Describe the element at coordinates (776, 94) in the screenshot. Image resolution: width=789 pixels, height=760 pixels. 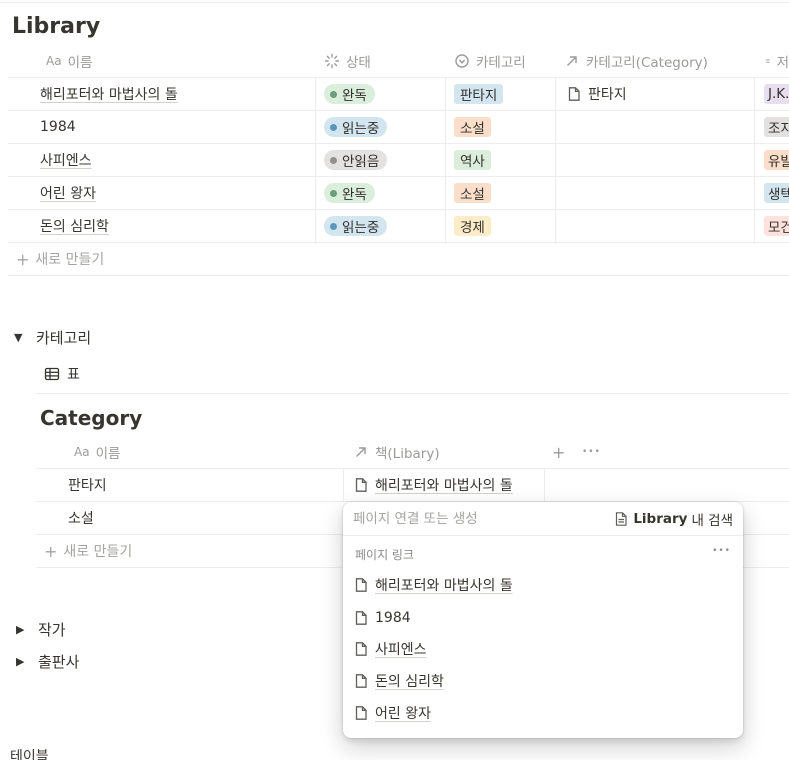
I see `author-tag: J.K.` at that location.